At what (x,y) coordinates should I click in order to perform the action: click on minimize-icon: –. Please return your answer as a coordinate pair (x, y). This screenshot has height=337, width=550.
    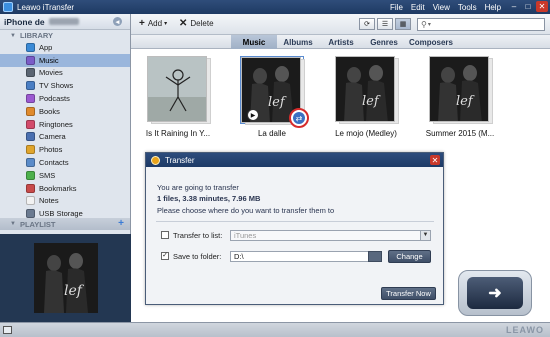
    Looking at the image, I should click on (514, 6).